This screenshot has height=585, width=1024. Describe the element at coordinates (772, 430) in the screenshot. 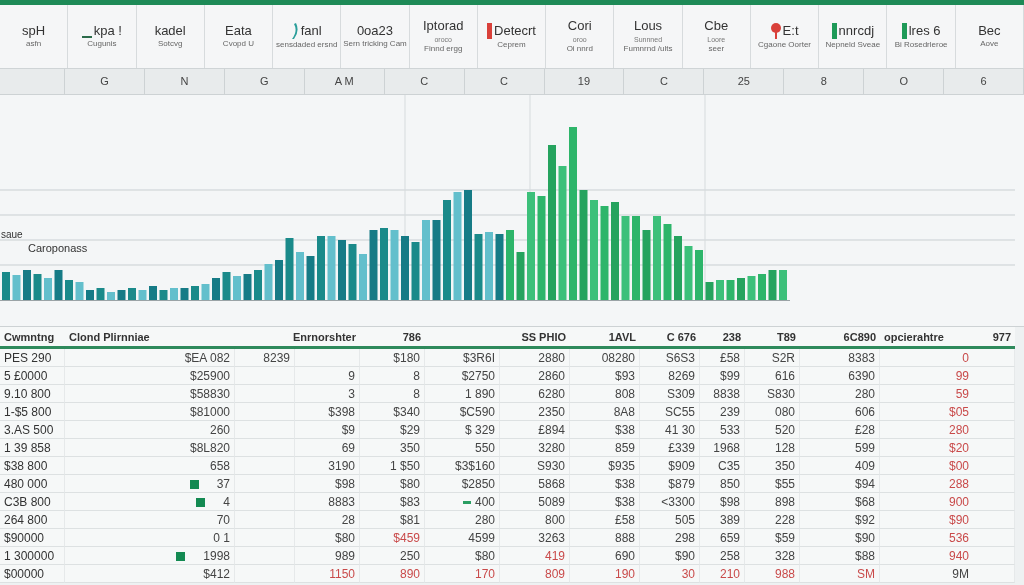

I see `table-cell: 520` at that location.